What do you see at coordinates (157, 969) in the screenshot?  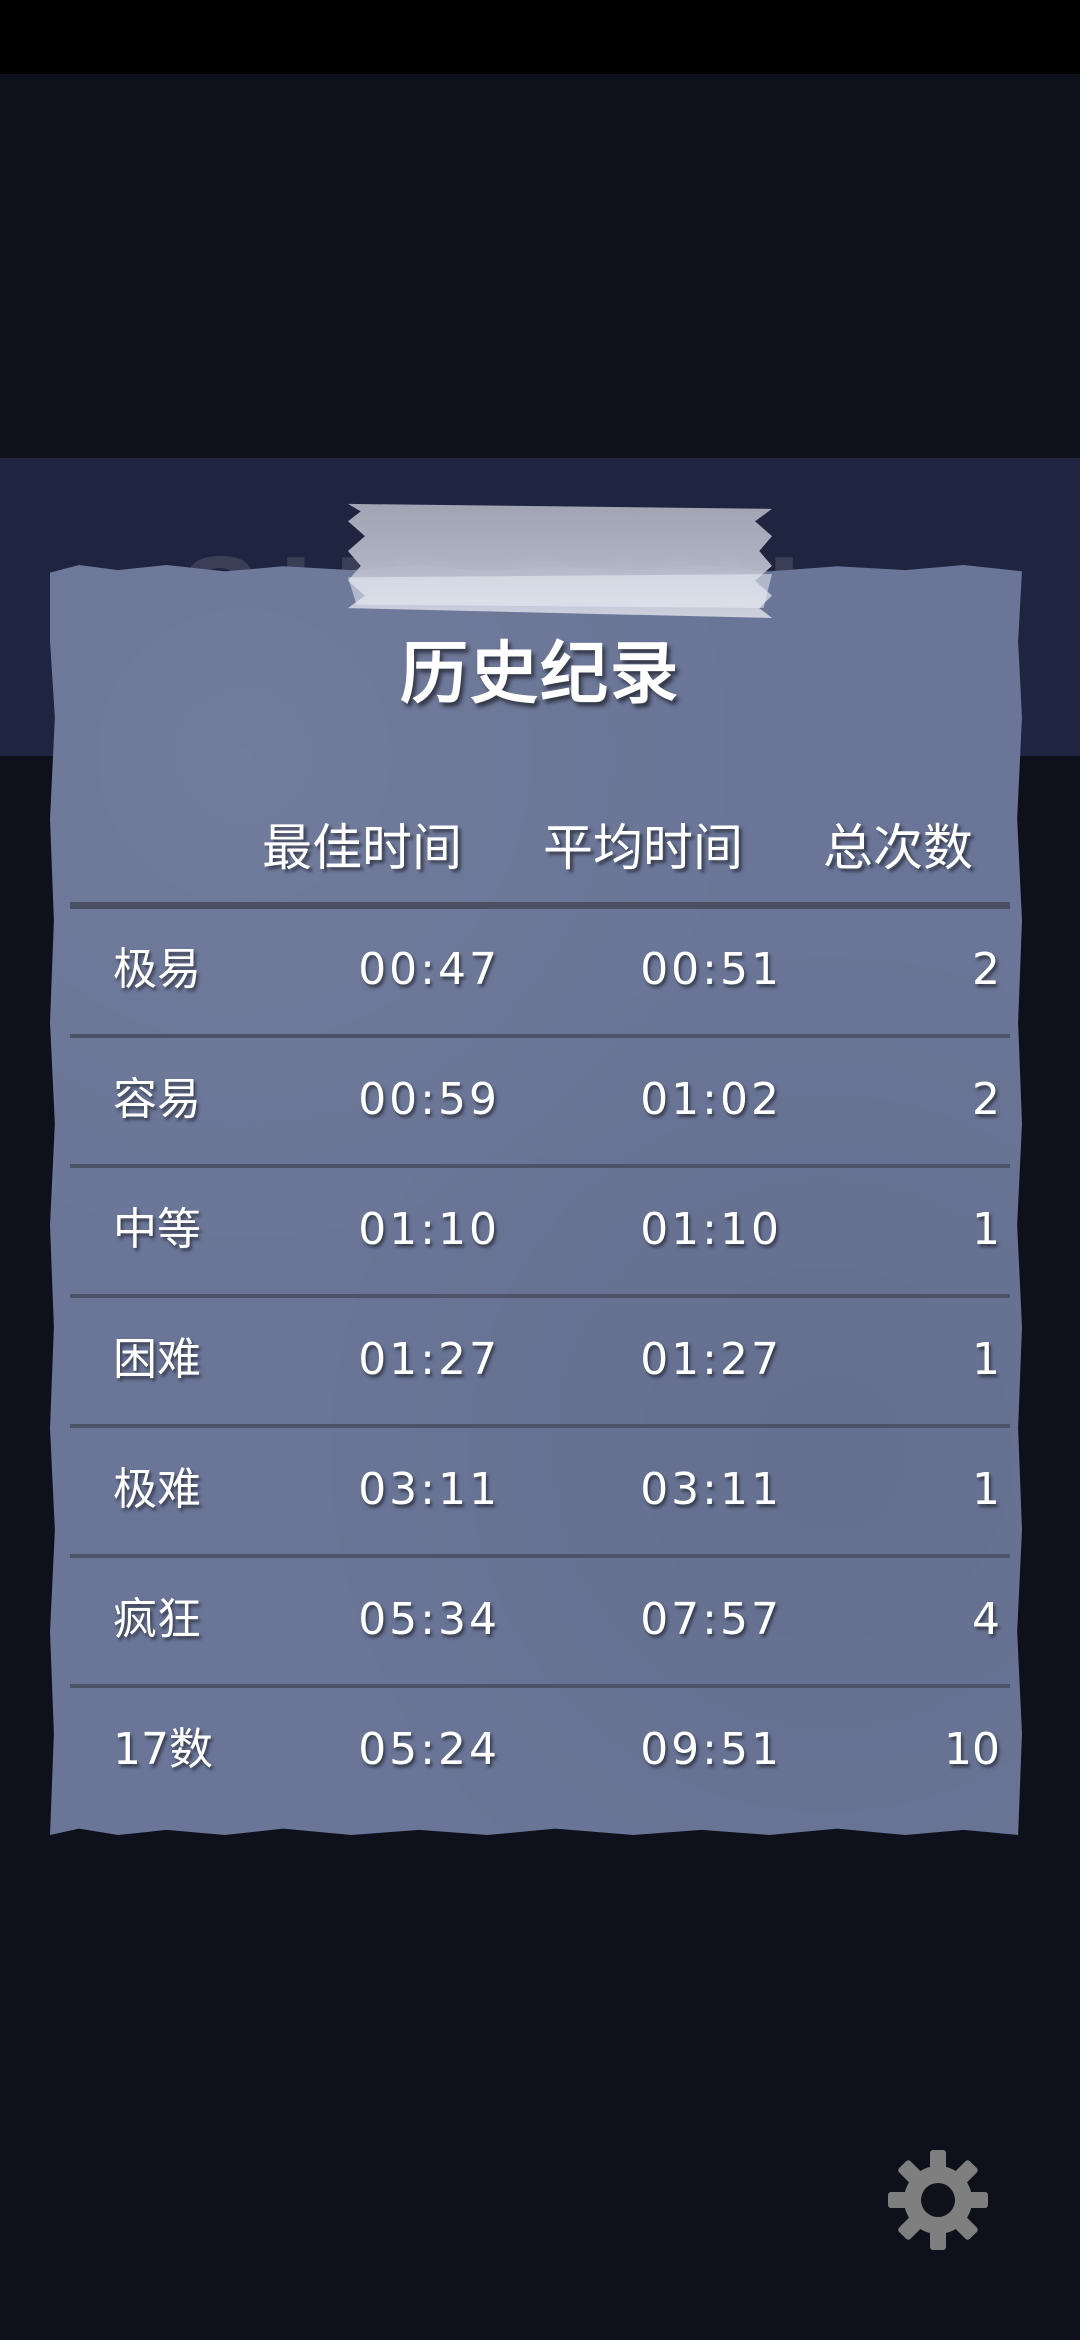 I see `level-label: 极易` at bounding box center [157, 969].